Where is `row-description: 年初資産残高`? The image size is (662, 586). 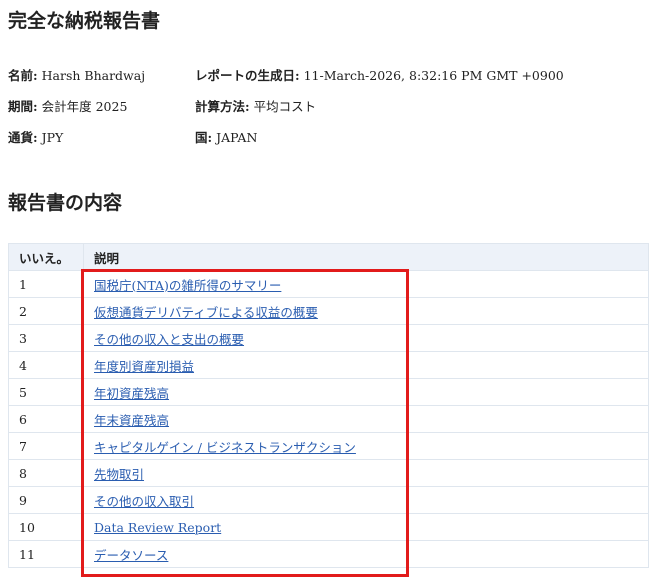 row-description: 年初資産残高 is located at coordinates (366, 392).